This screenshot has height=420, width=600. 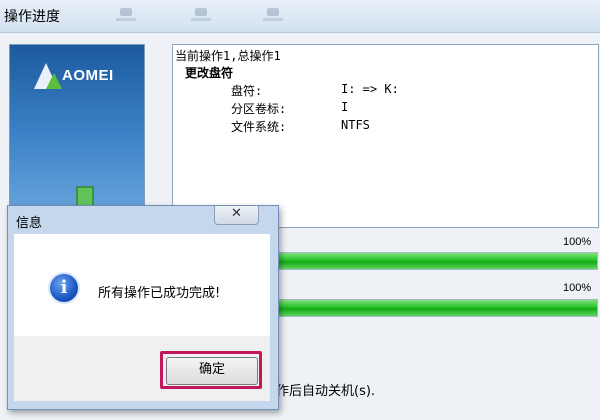 I want to click on info-icon: i, so click(x=64, y=288).